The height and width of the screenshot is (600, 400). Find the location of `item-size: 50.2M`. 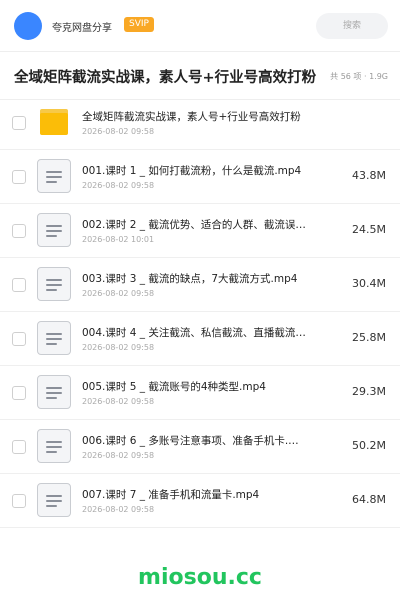

item-size: 50.2M is located at coordinates (369, 445).